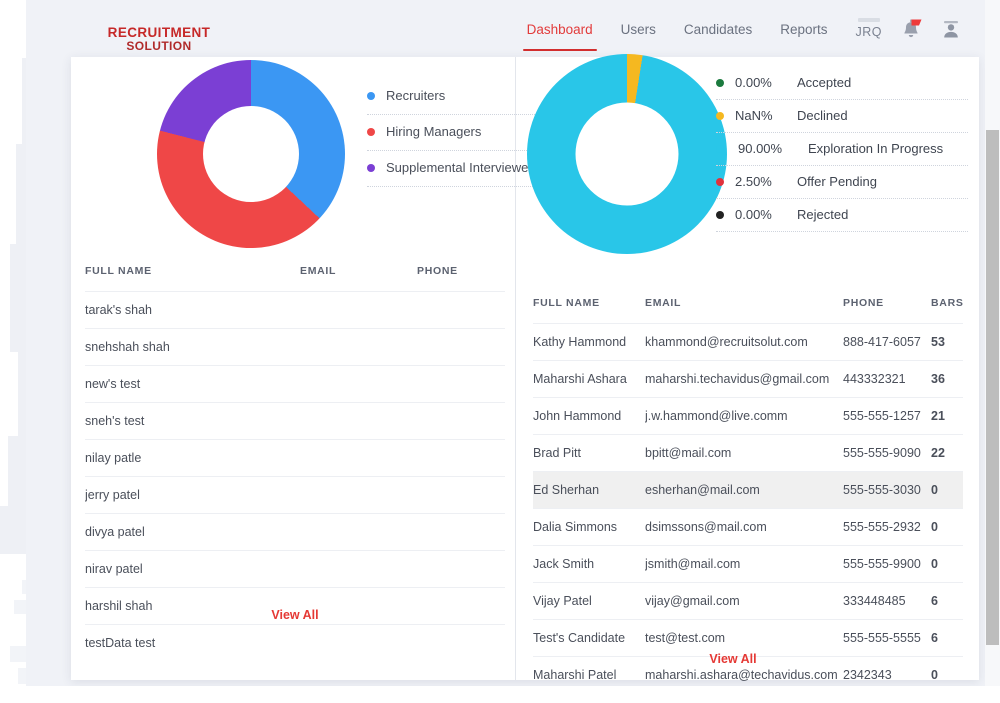 This screenshot has width=1000, height=703. I want to click on table-row: Jack Smith jsmith@mail.com 555-555-9900 0, so click(748, 564).